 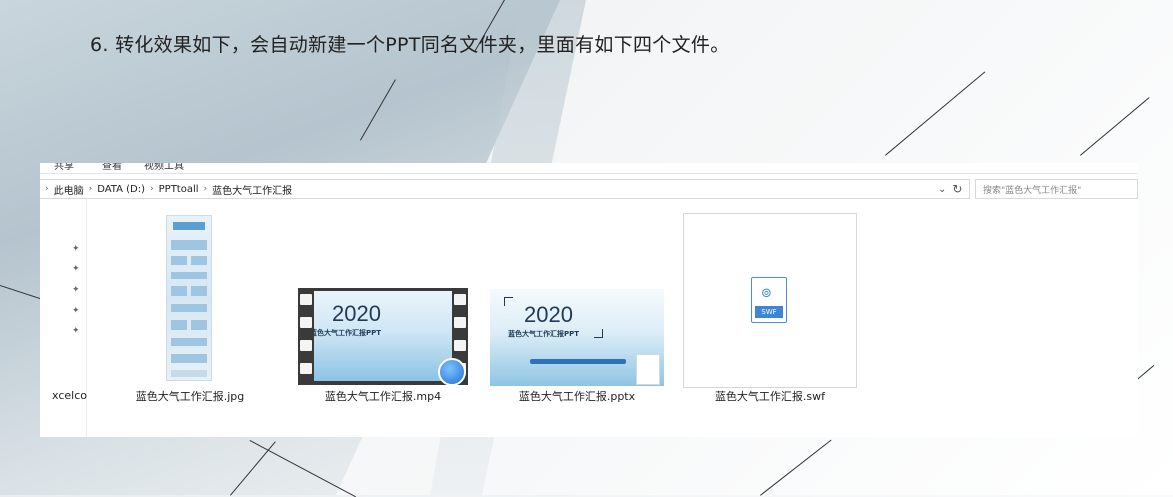 What do you see at coordinates (957, 189) in the screenshot?
I see `refresh-icon: ↻` at bounding box center [957, 189].